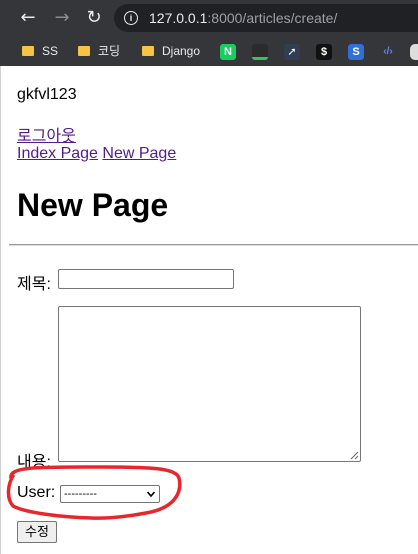 The image size is (418, 554). I want to click on overflow-favicon, so click(414, 51).